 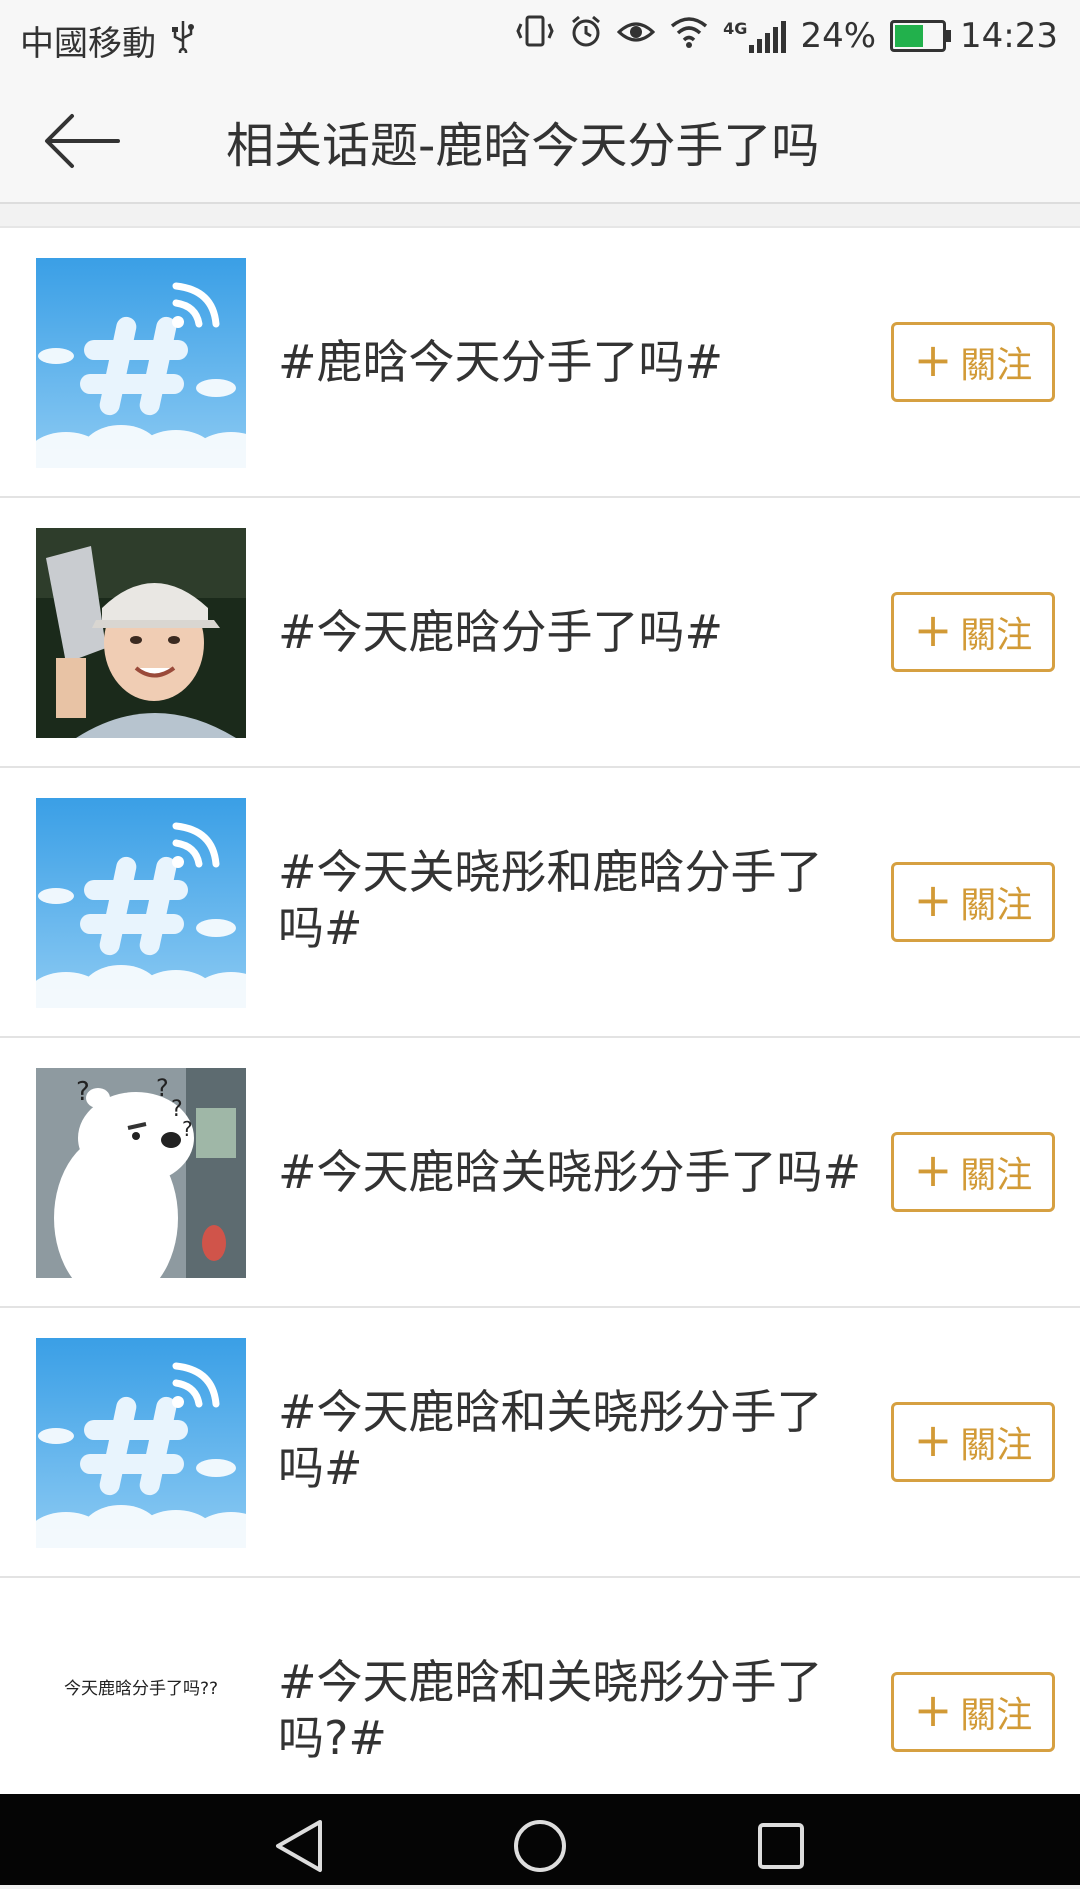 I want to click on person-photo-icon, so click(x=141, y=633).